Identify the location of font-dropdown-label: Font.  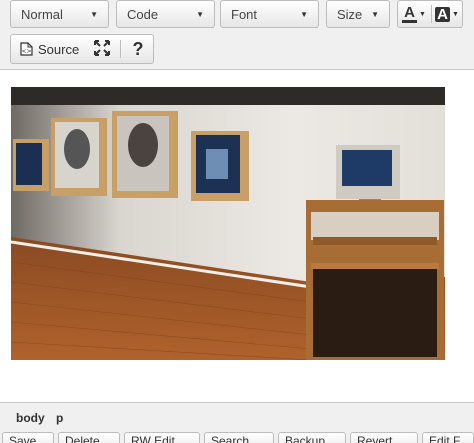
(244, 14).